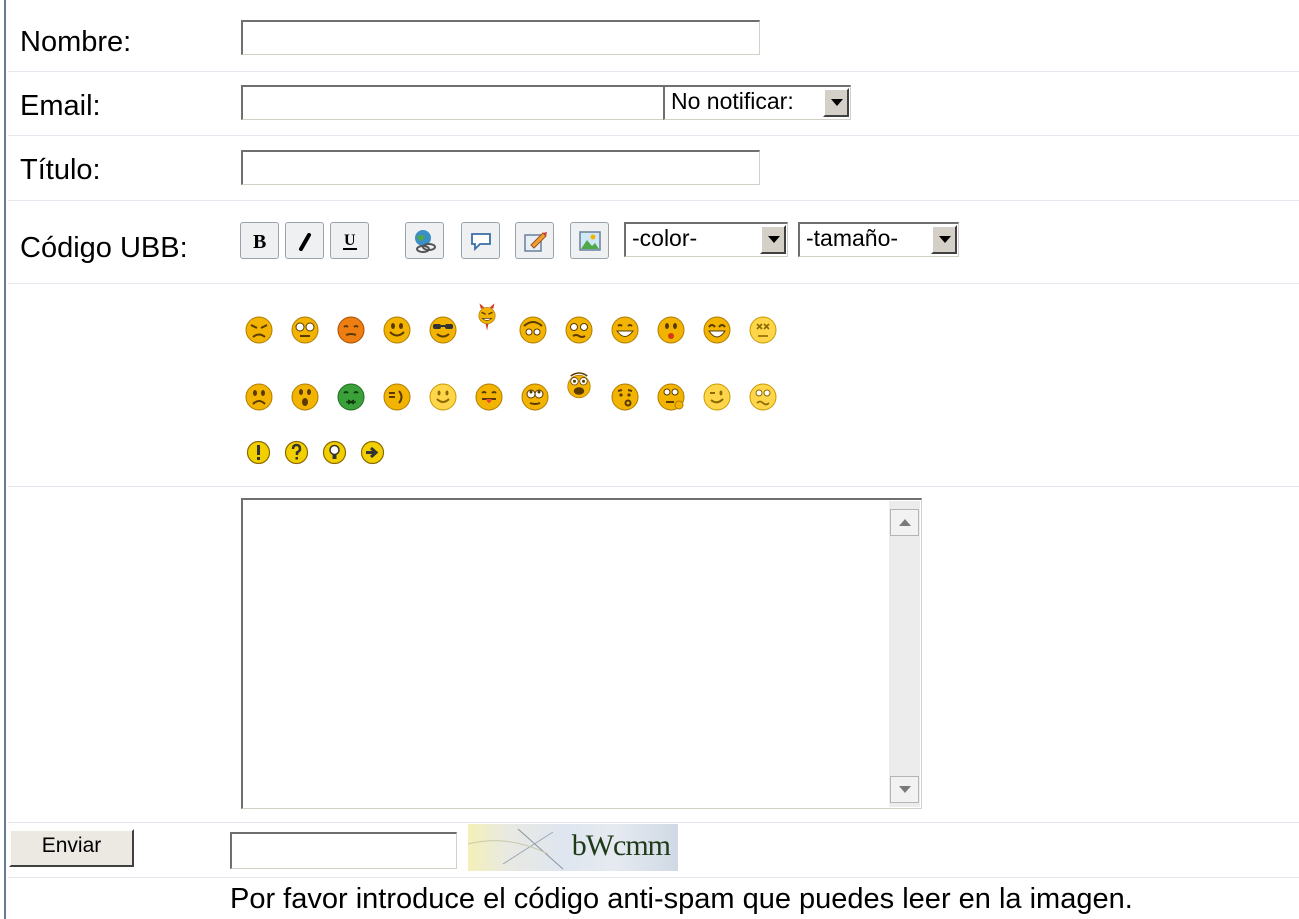 This screenshot has width=1299, height=919. What do you see at coordinates (732, 101) in the screenshot?
I see `notify-select-value: No notificar:` at bounding box center [732, 101].